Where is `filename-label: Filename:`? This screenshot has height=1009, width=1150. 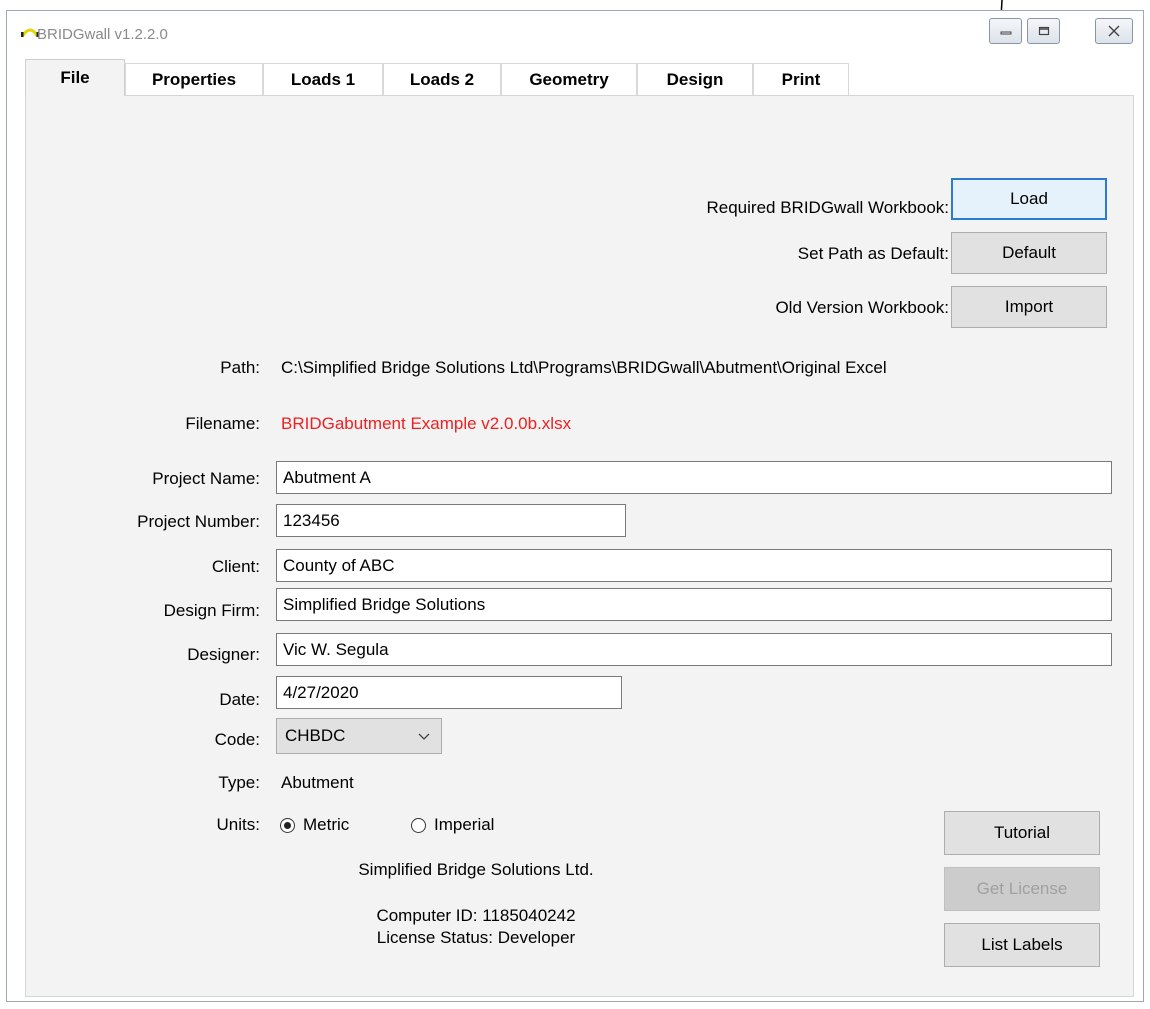 filename-label: Filename: is located at coordinates (222, 423).